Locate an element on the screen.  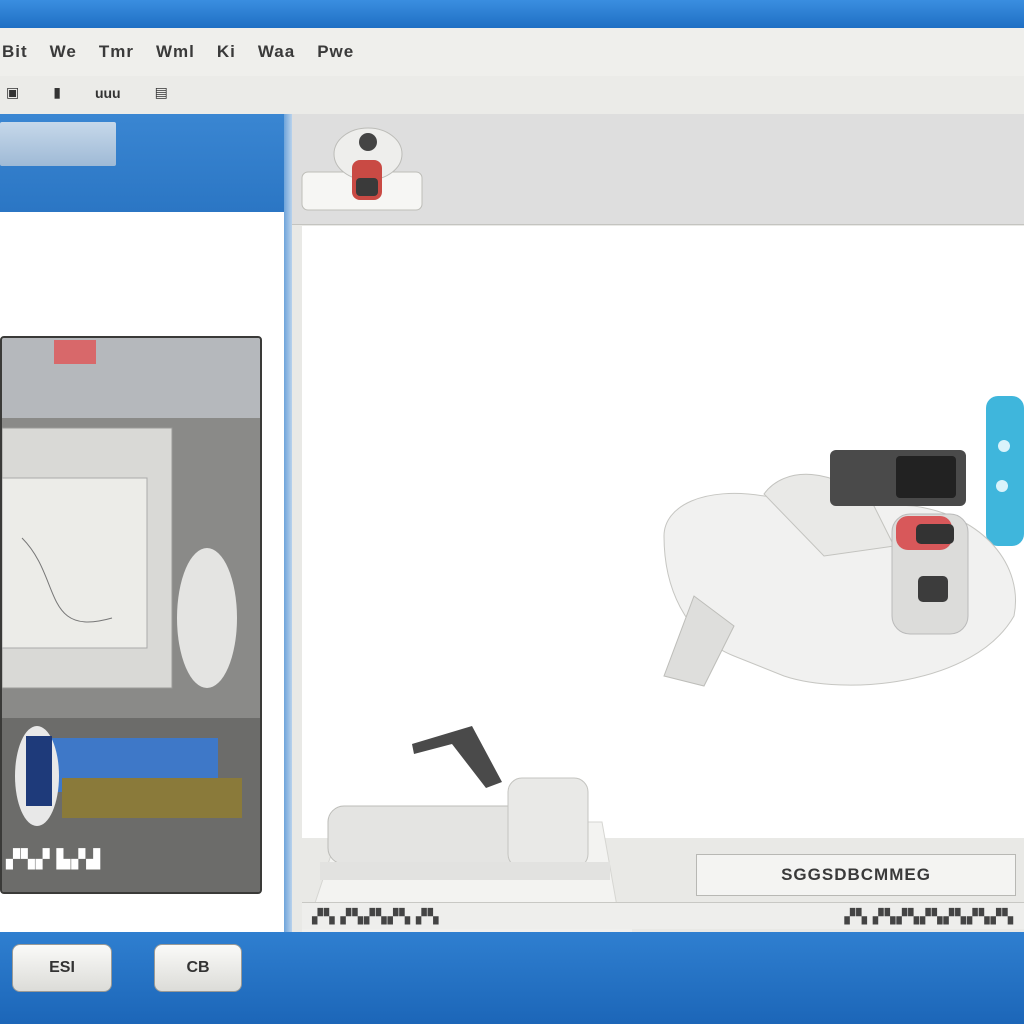
thumbnail-image is located at coordinates (131, 615).